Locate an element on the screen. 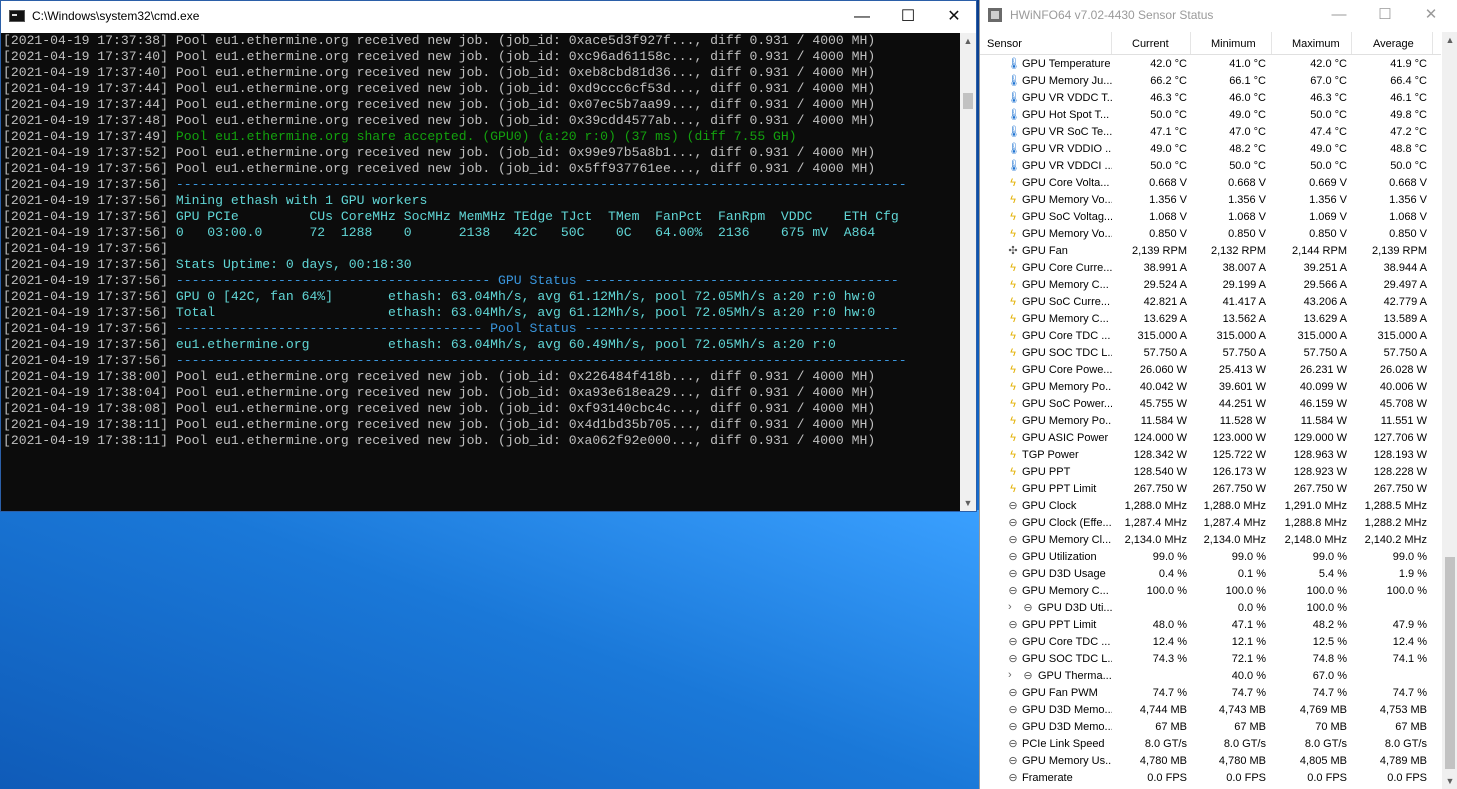 This screenshot has width=1457, height=789. hwinfo-scrollbar: ▲ ▼ is located at coordinates (1449, 410).